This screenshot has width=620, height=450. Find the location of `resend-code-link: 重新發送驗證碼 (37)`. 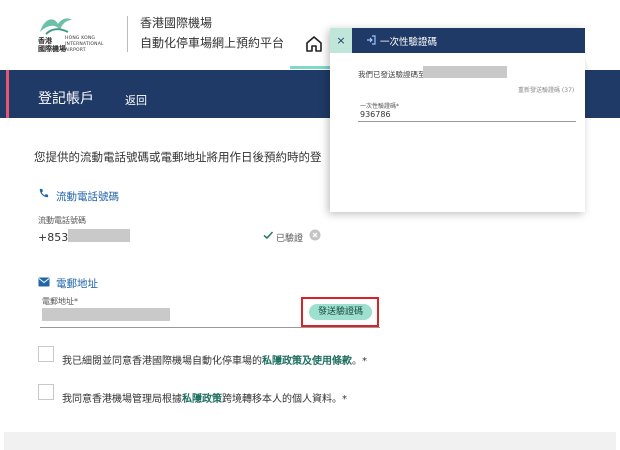

resend-code-link: 重新發送驗證碼 (37) is located at coordinates (546, 89).